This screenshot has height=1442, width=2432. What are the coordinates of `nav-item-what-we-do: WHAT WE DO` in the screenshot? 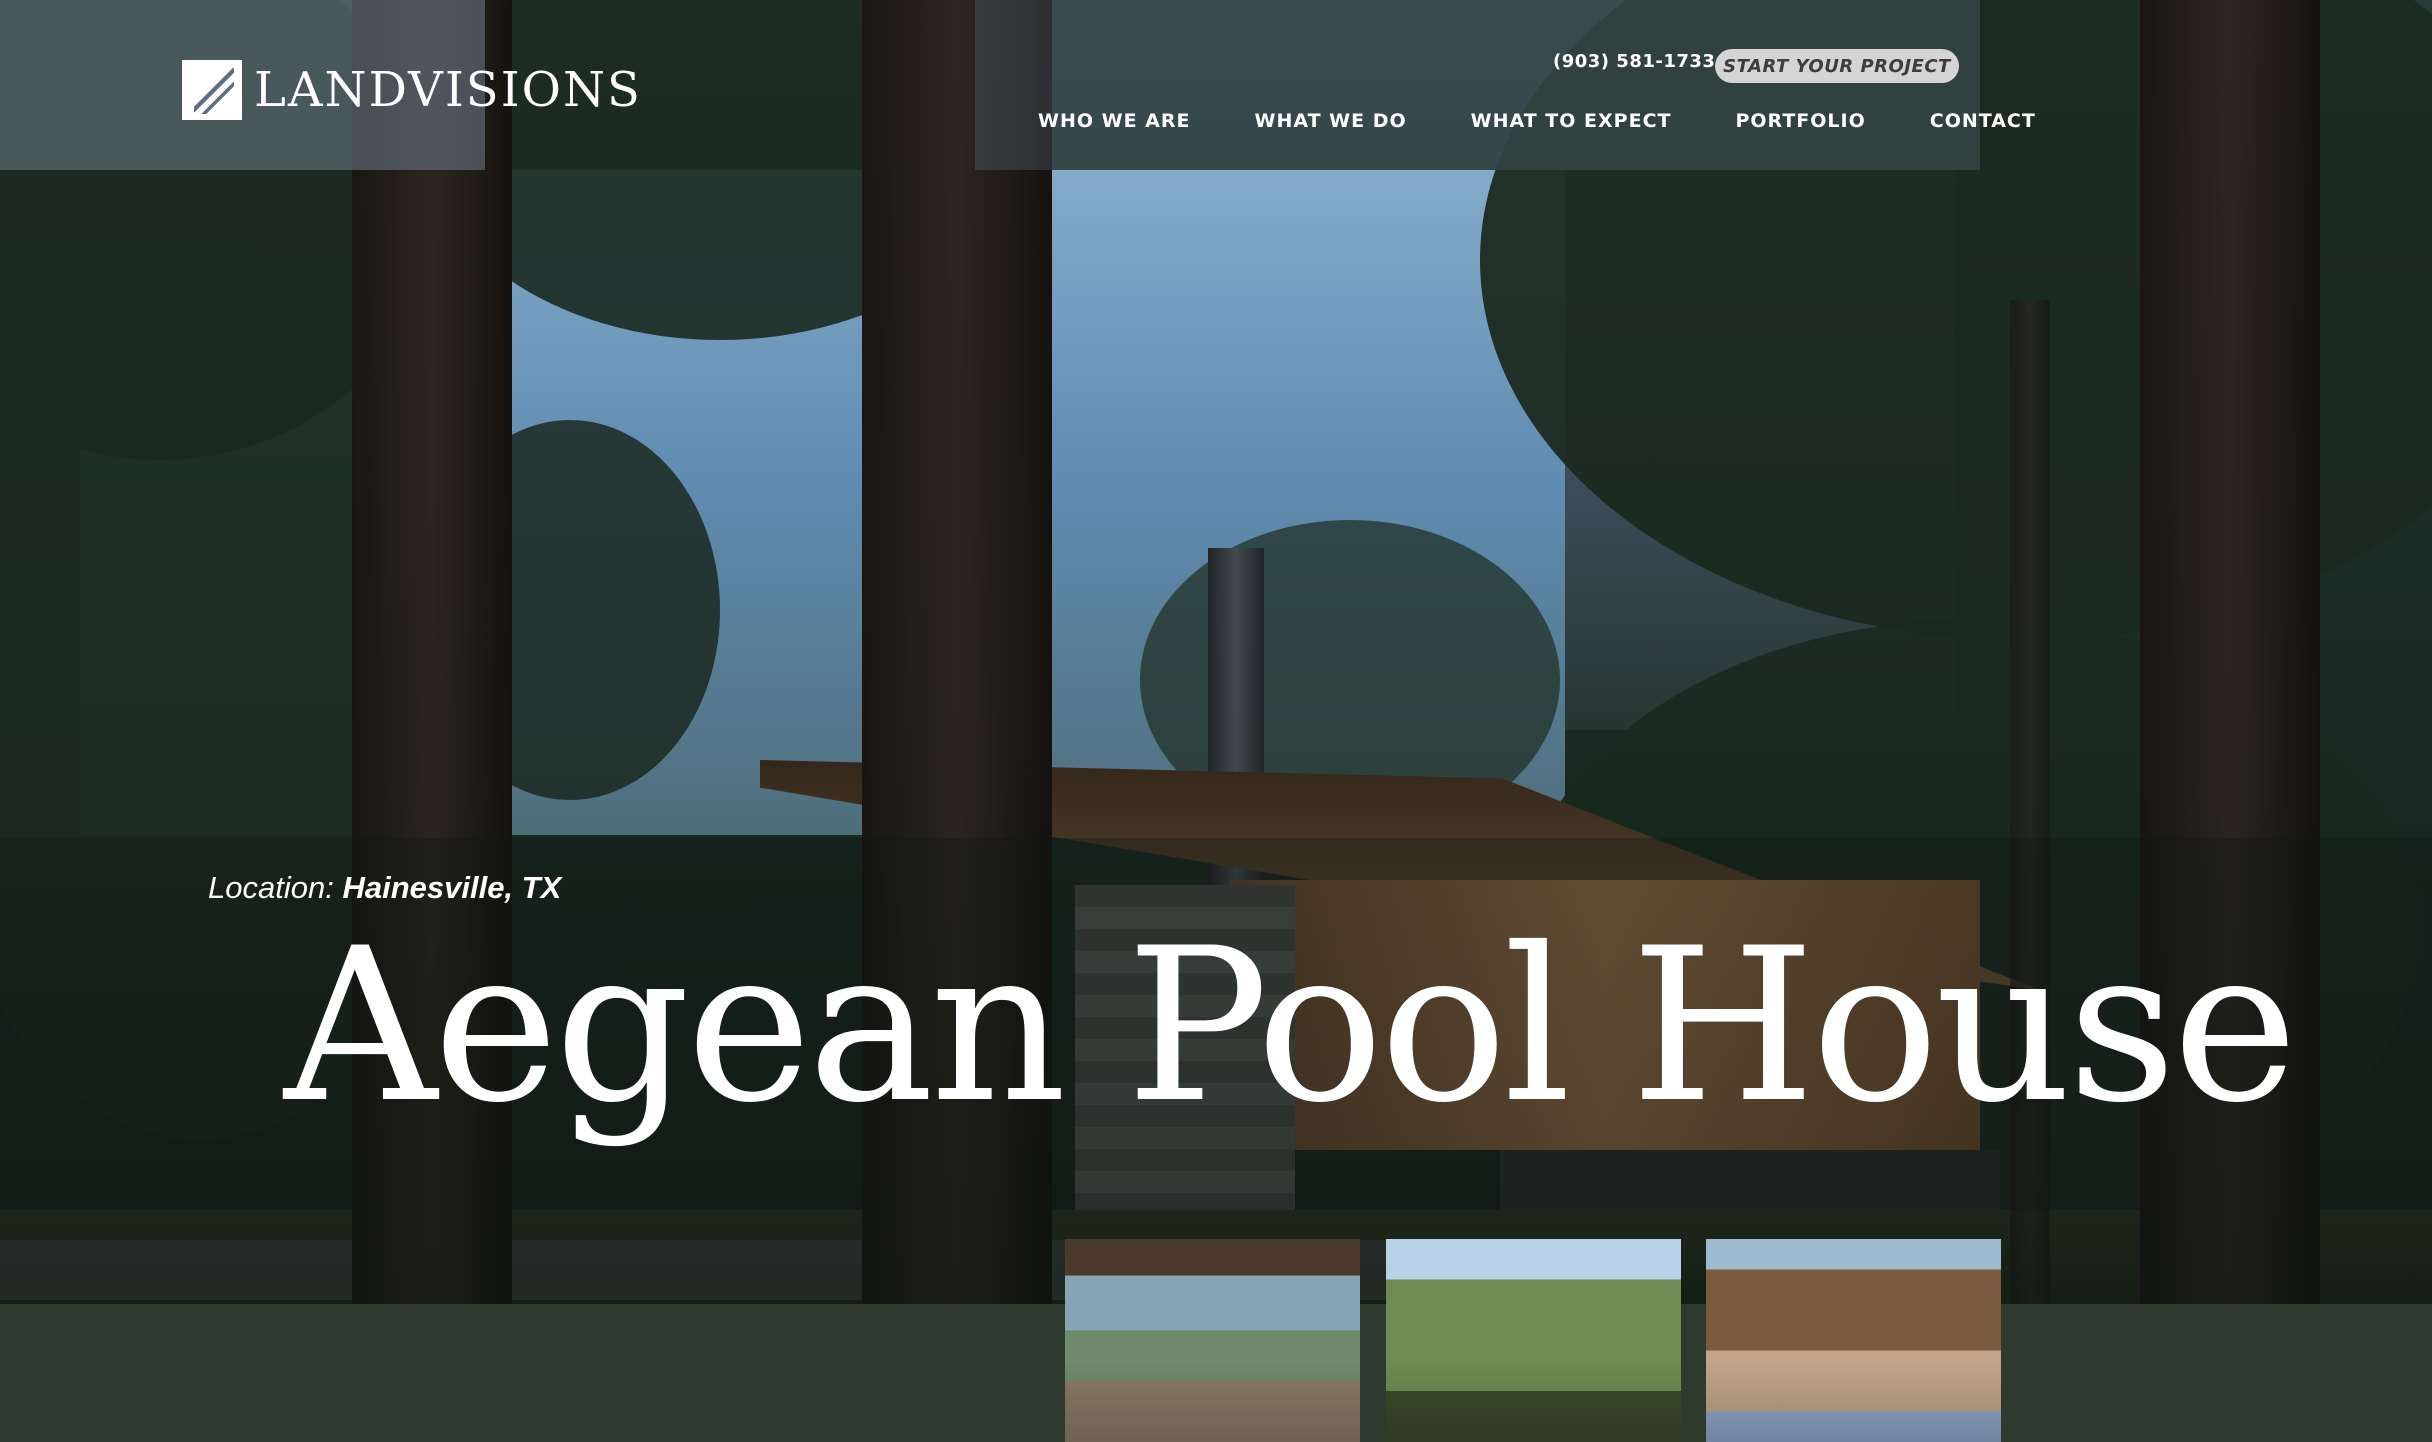 It's located at (1331, 121).